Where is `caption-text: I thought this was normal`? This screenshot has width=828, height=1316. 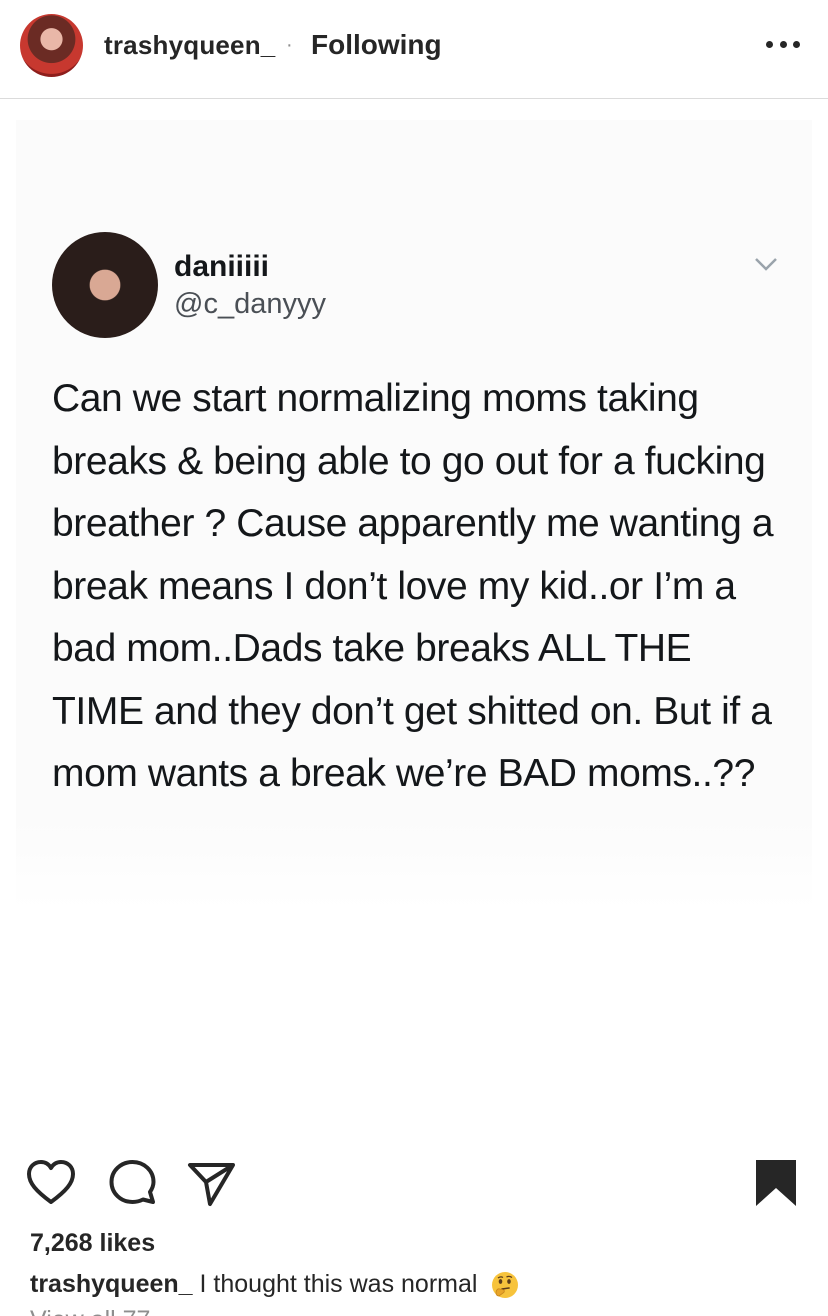 caption-text: I thought this was normal is located at coordinates (338, 1284).